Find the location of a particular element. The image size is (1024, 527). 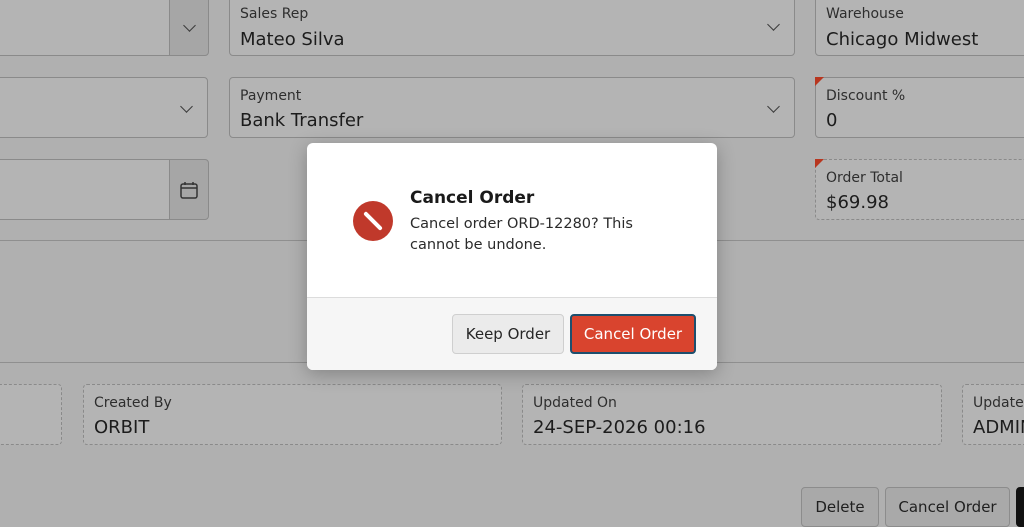

created-by-label: Created By is located at coordinates (133, 403).